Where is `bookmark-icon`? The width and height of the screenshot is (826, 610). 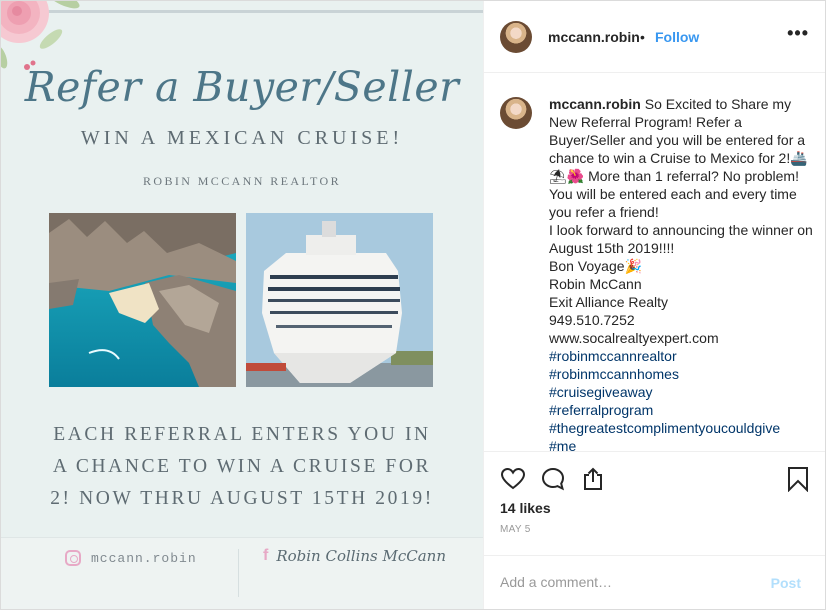 bookmark-icon is located at coordinates (798, 479).